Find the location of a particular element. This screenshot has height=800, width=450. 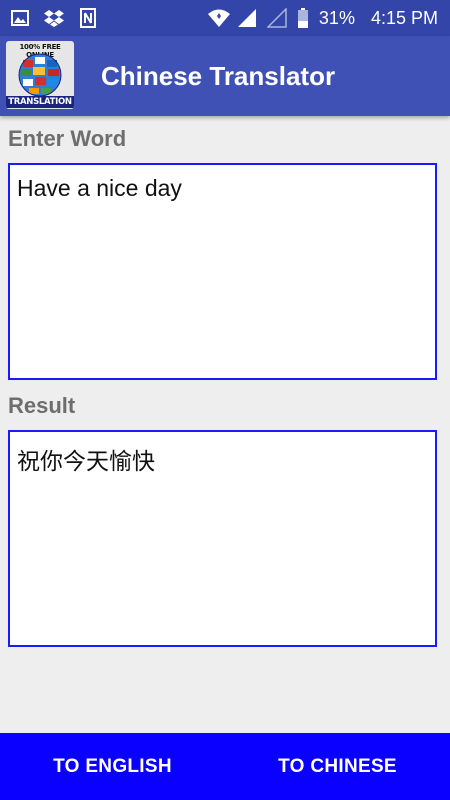

bottom-button-bar: TO ENGLISH TO CHINESE is located at coordinates (225, 766).